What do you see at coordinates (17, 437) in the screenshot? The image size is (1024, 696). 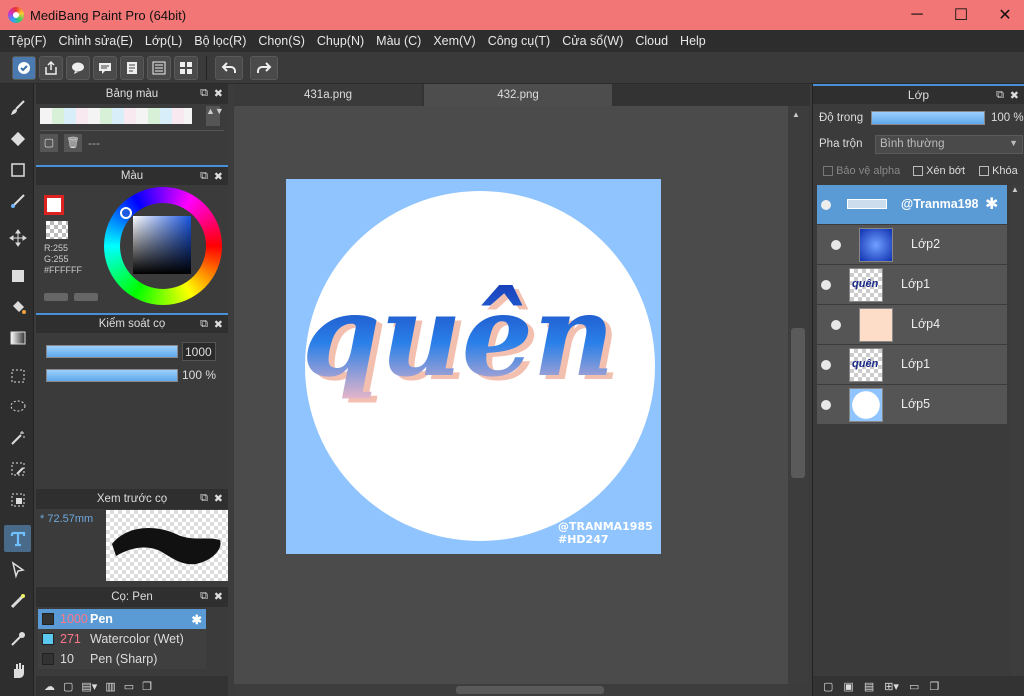 I see `magic-wand-tool-icon` at bounding box center [17, 437].